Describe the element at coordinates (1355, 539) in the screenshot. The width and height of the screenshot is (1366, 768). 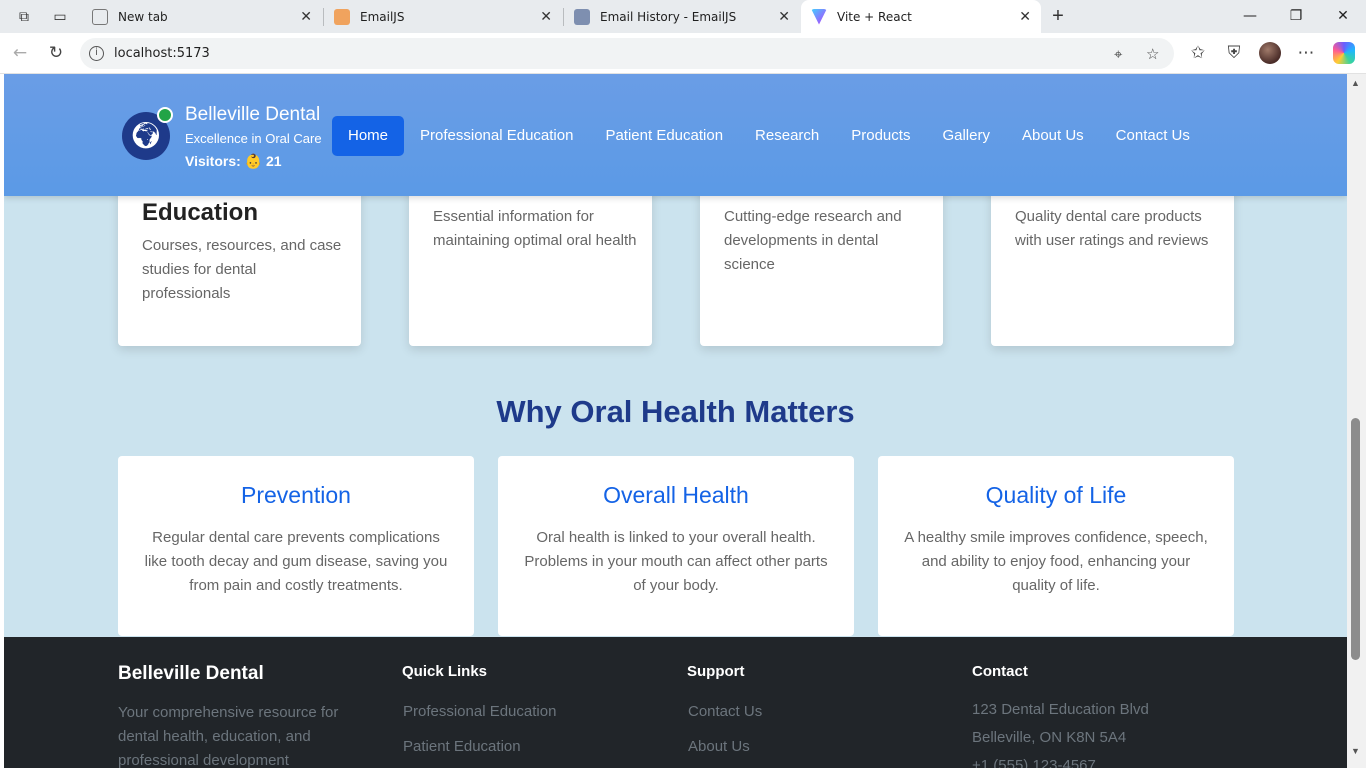
I see `scrollbar-thumb` at that location.